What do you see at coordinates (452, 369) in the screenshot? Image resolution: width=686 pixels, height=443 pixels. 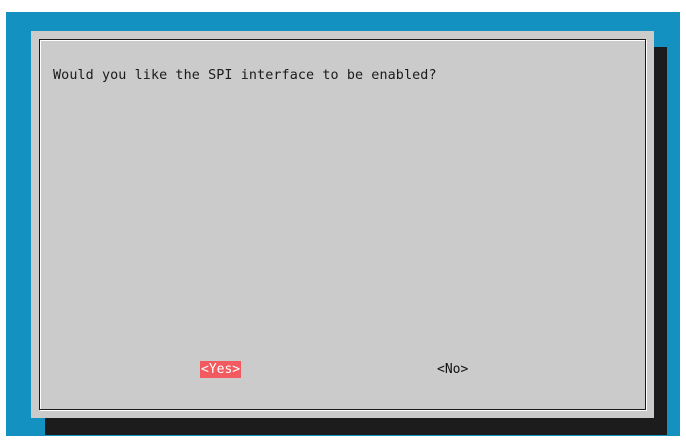 I see `no-button: <No>` at bounding box center [452, 369].